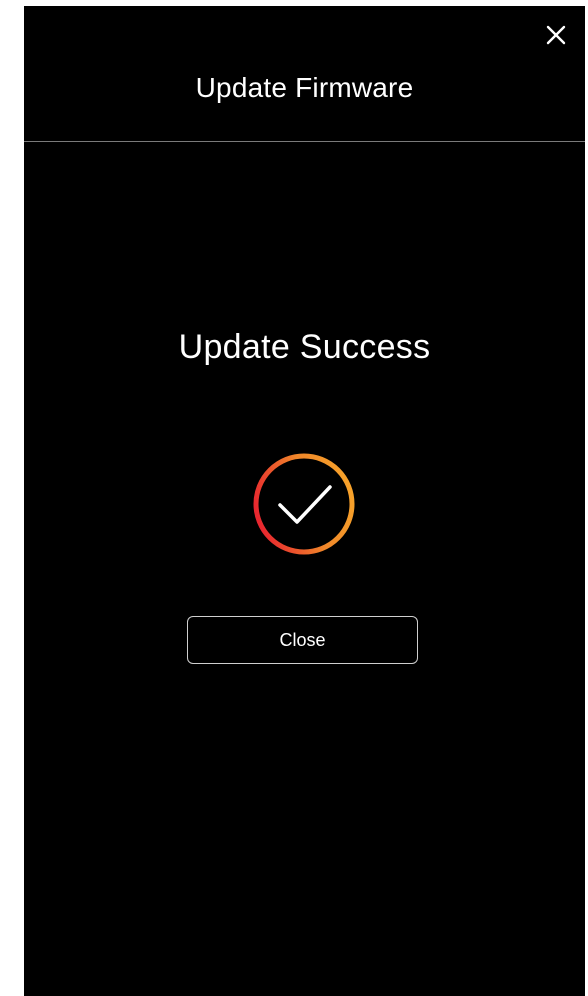 Image resolution: width=588 pixels, height=996 pixels. Describe the element at coordinates (304, 141) in the screenshot. I see `header-divider` at that location.